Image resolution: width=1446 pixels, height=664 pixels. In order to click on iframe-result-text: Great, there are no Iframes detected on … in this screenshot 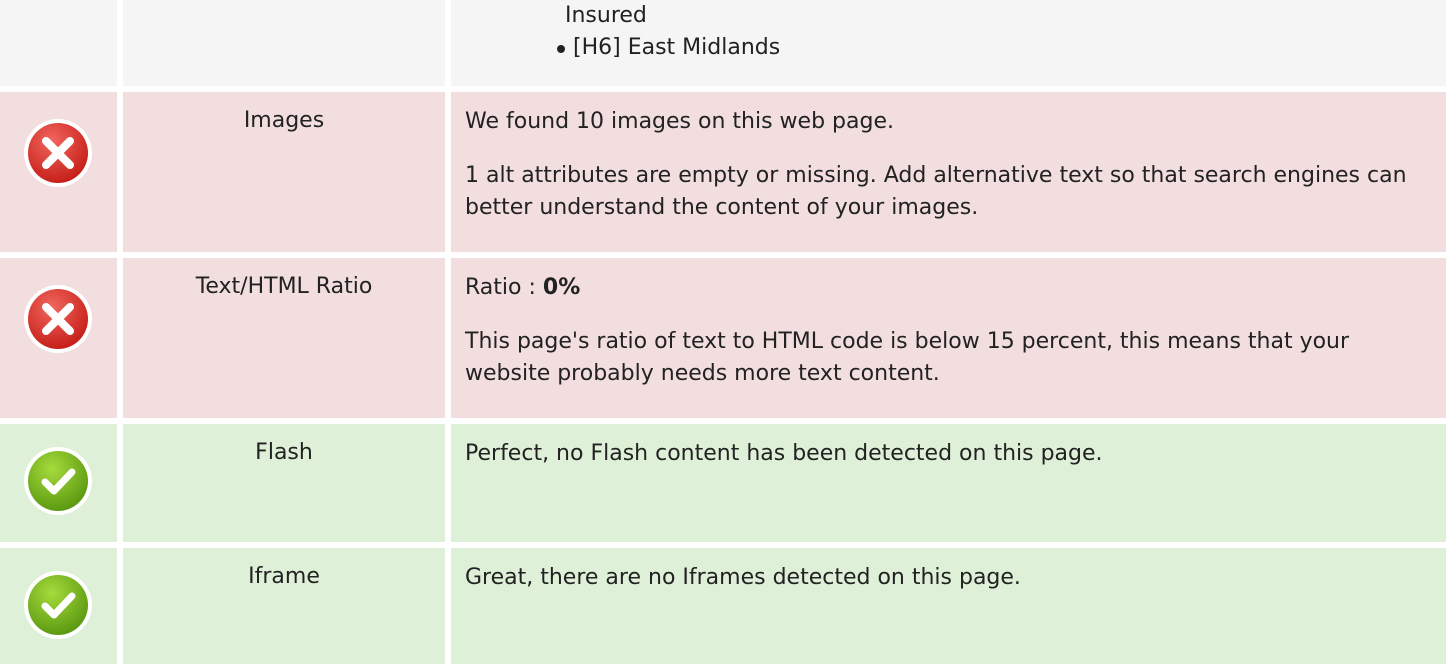, I will do `click(743, 577)`.